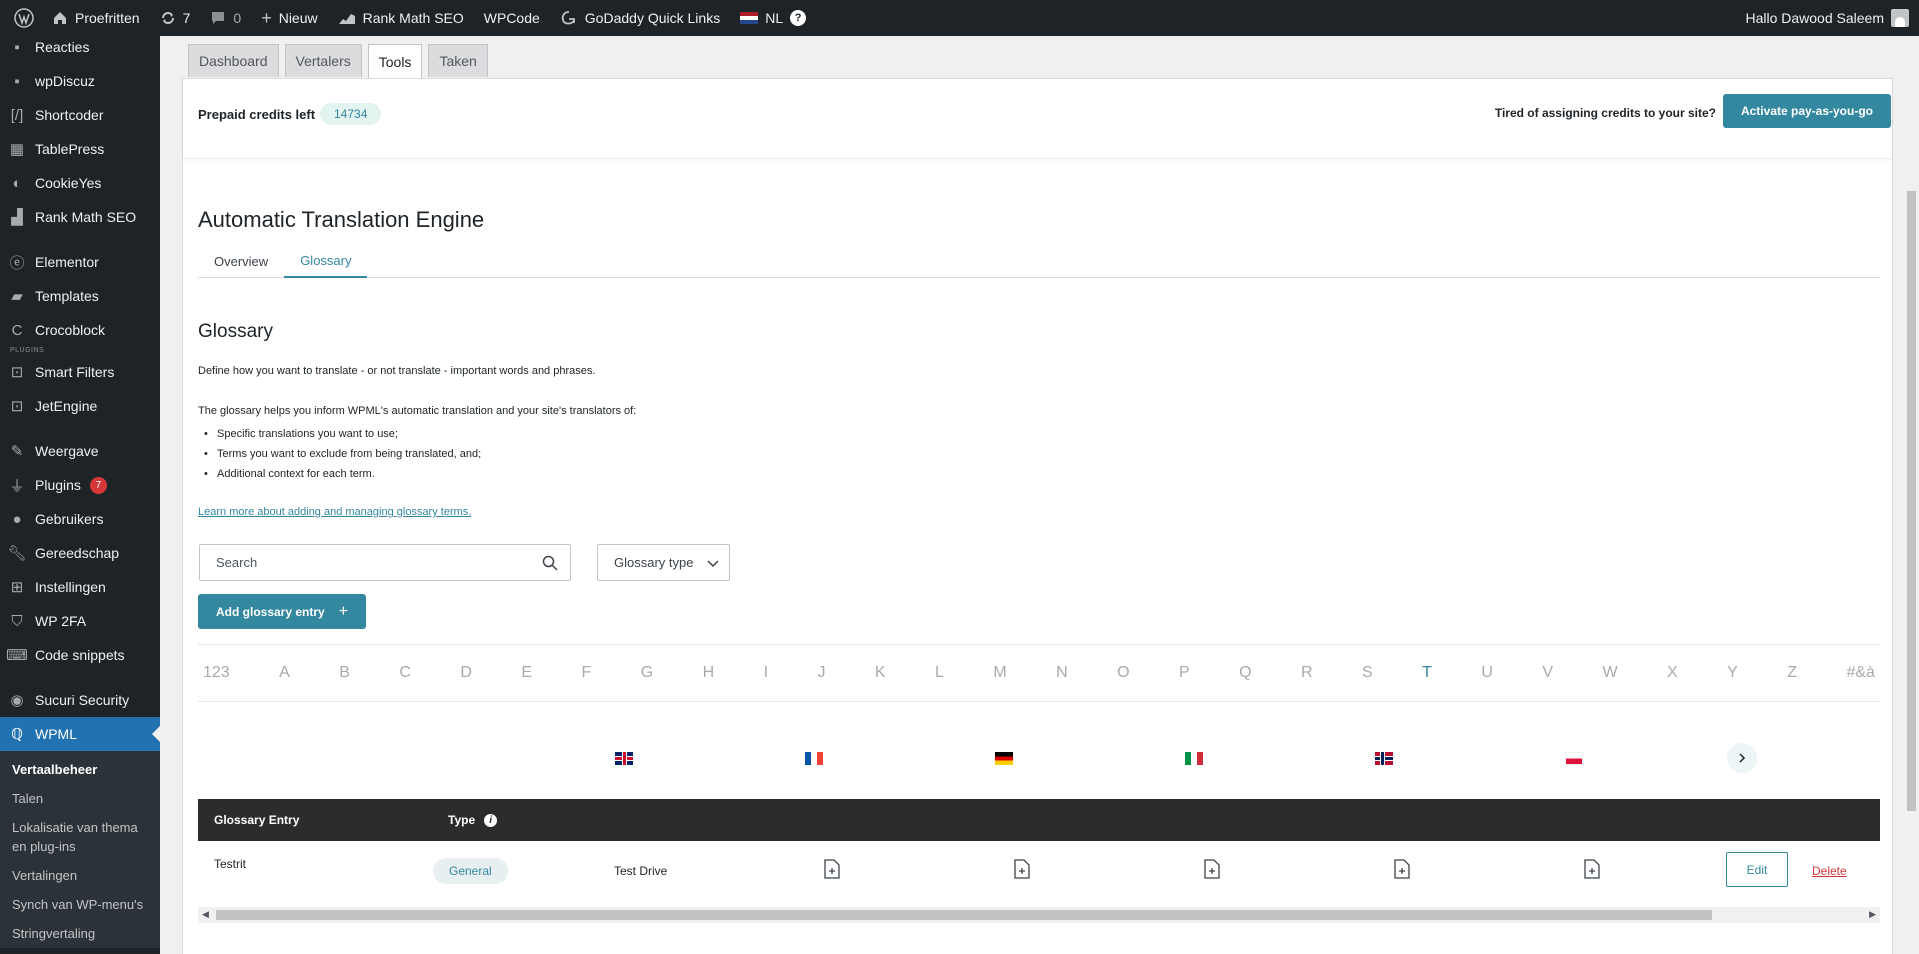 The width and height of the screenshot is (1919, 954). I want to click on sidebar-item-sucuri: ◉ Sucuri Security, so click(80, 700).